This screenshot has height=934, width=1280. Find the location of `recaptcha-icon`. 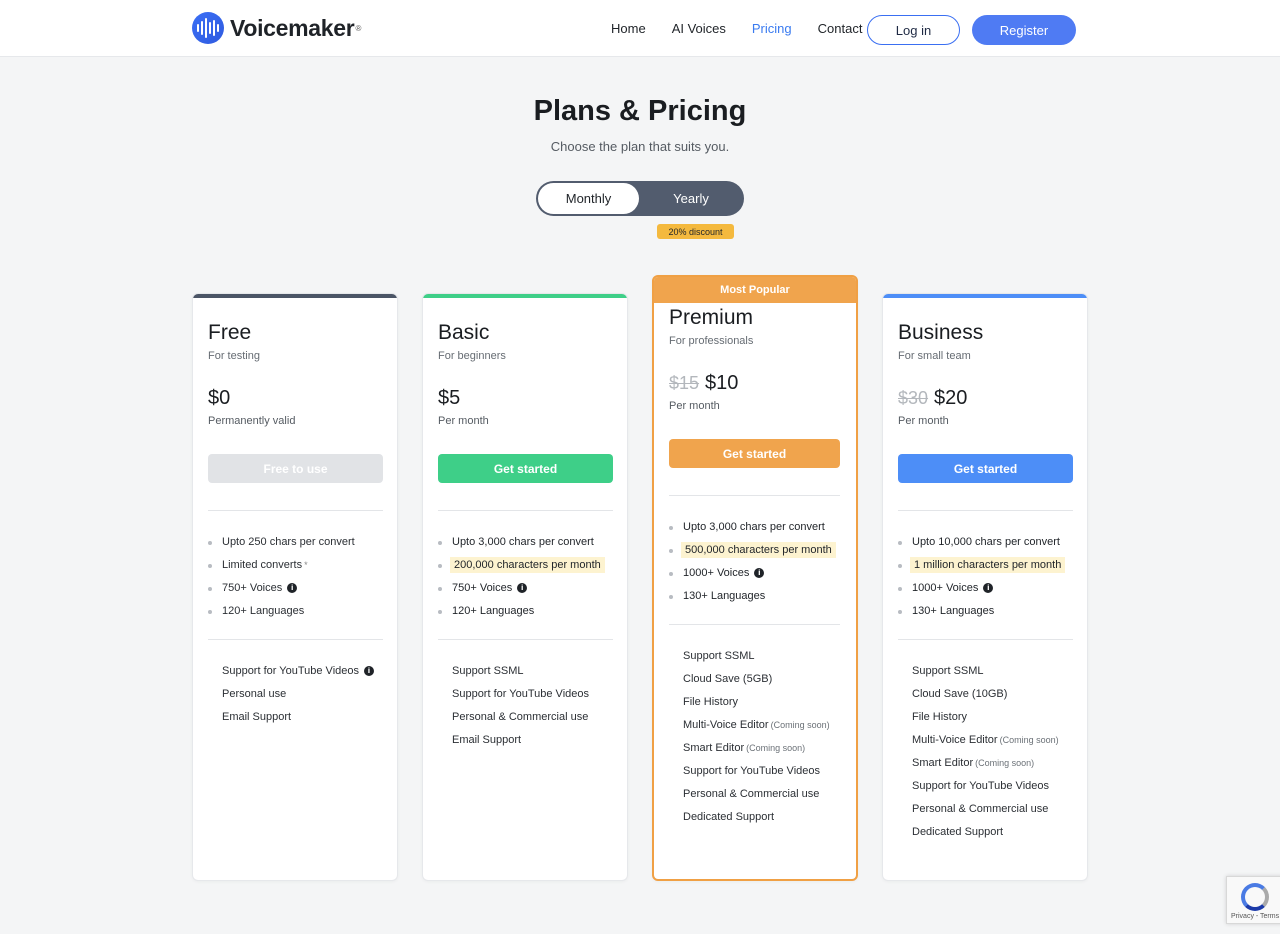

recaptcha-icon is located at coordinates (1255, 897).